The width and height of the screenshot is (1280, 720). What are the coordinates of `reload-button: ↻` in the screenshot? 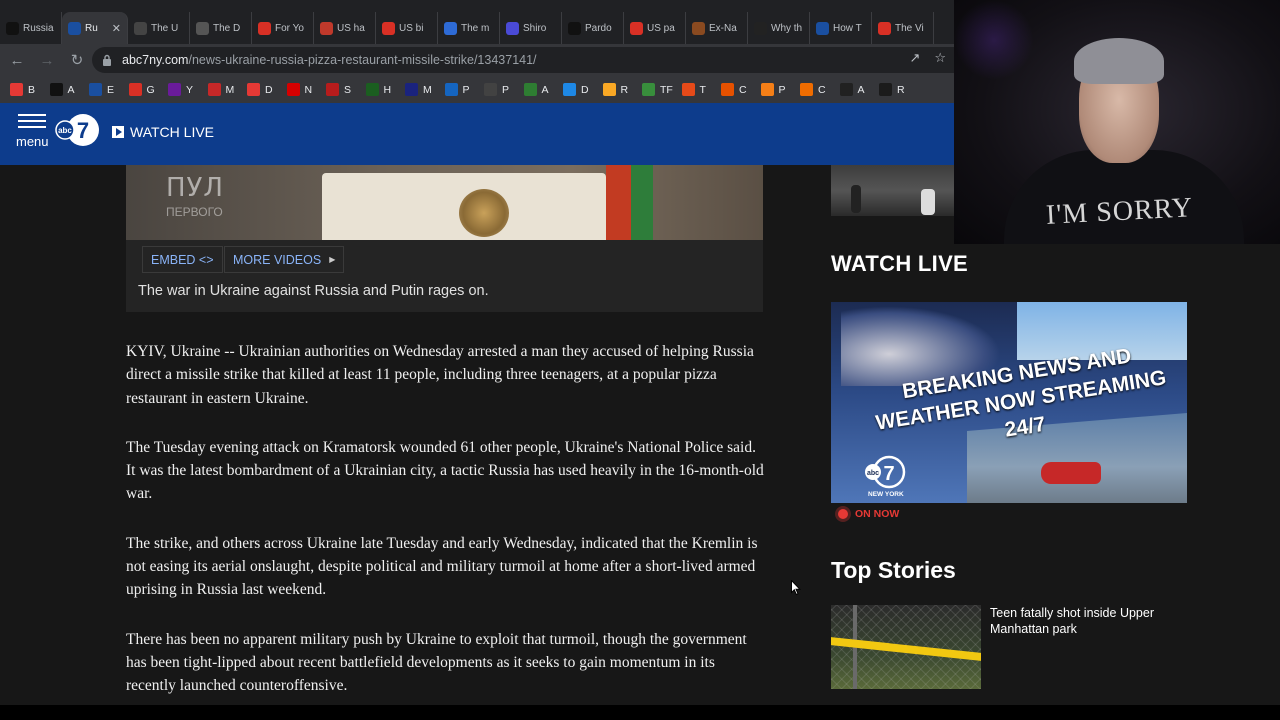 It's located at (77, 60).